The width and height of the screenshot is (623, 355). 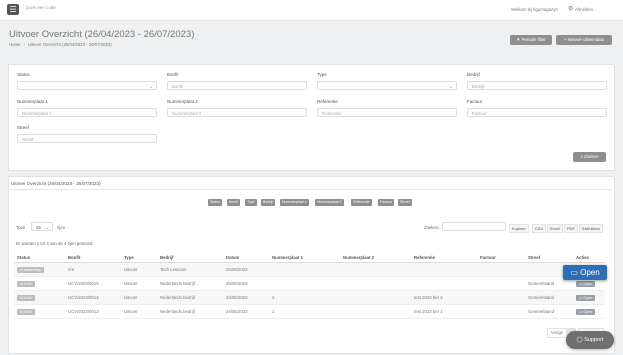 I want to click on col-bedrijf: Bedrijf, so click(x=190, y=257).